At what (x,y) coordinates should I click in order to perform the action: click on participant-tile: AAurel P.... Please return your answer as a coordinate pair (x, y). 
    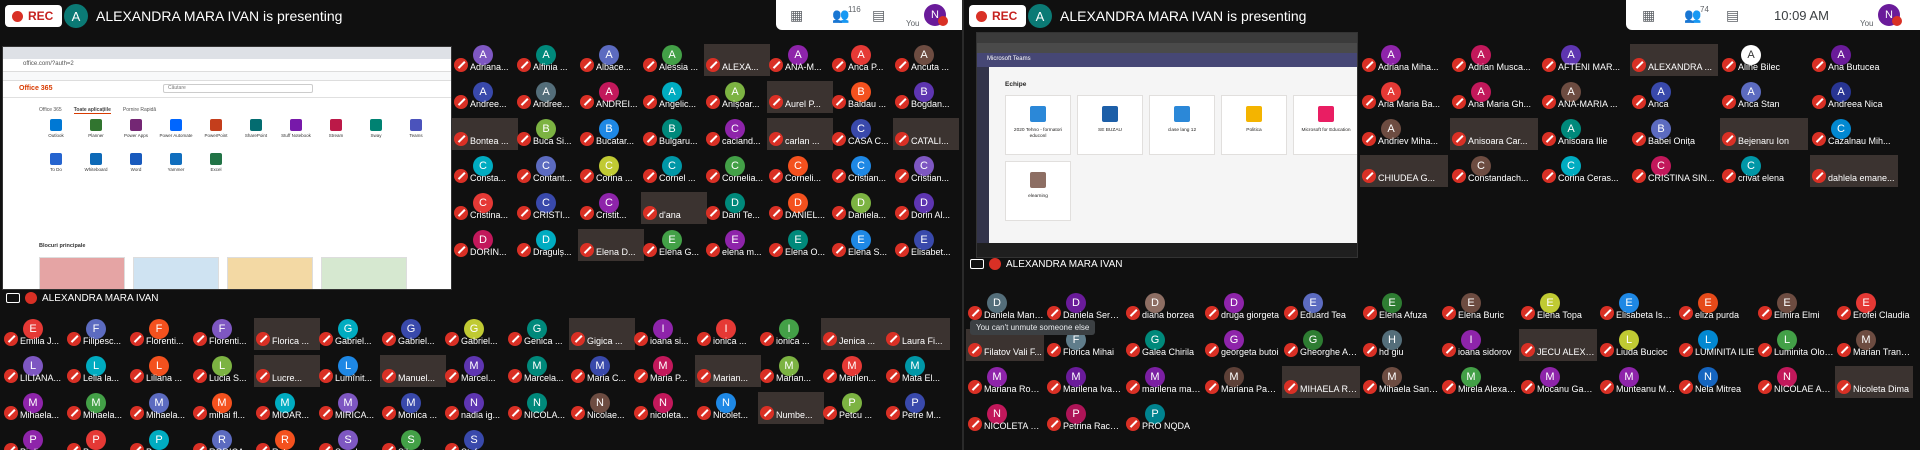
    Looking at the image, I should click on (800, 97).